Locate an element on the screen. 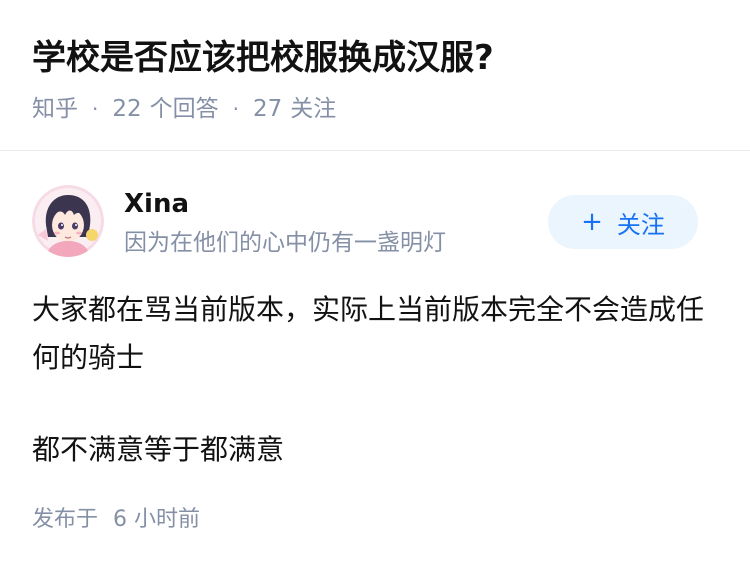 This screenshot has width=750, height=570. author-bio: 因为在他们的心中仍有一盏明灯 is located at coordinates (285, 243).